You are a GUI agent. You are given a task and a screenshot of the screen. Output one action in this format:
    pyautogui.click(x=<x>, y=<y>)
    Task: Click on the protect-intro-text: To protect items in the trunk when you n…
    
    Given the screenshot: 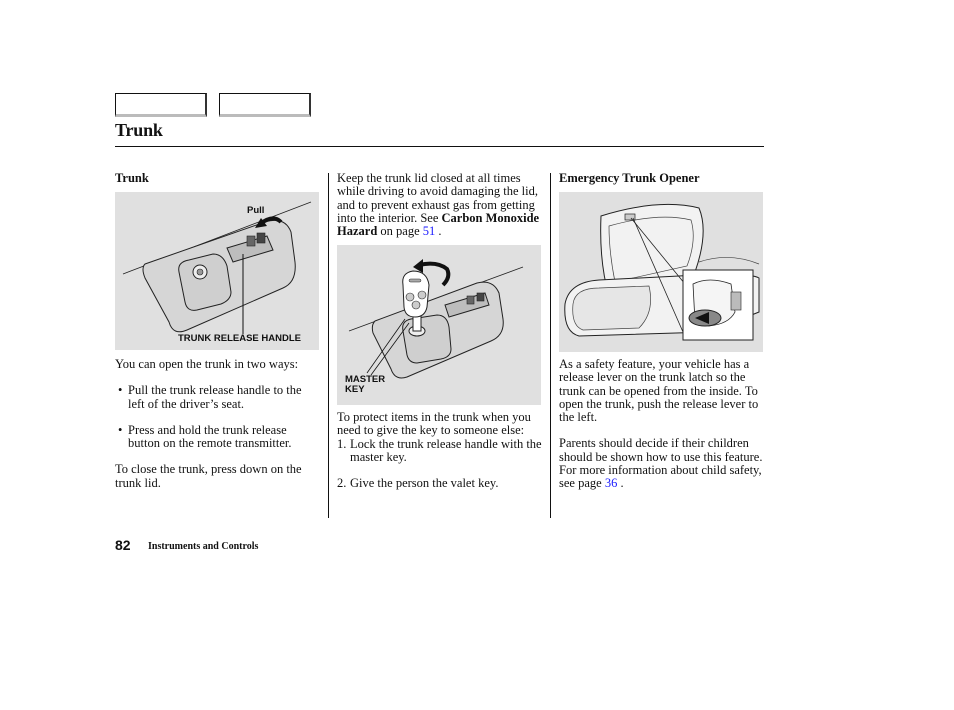 What is the action you would take?
    pyautogui.click(x=434, y=424)
    